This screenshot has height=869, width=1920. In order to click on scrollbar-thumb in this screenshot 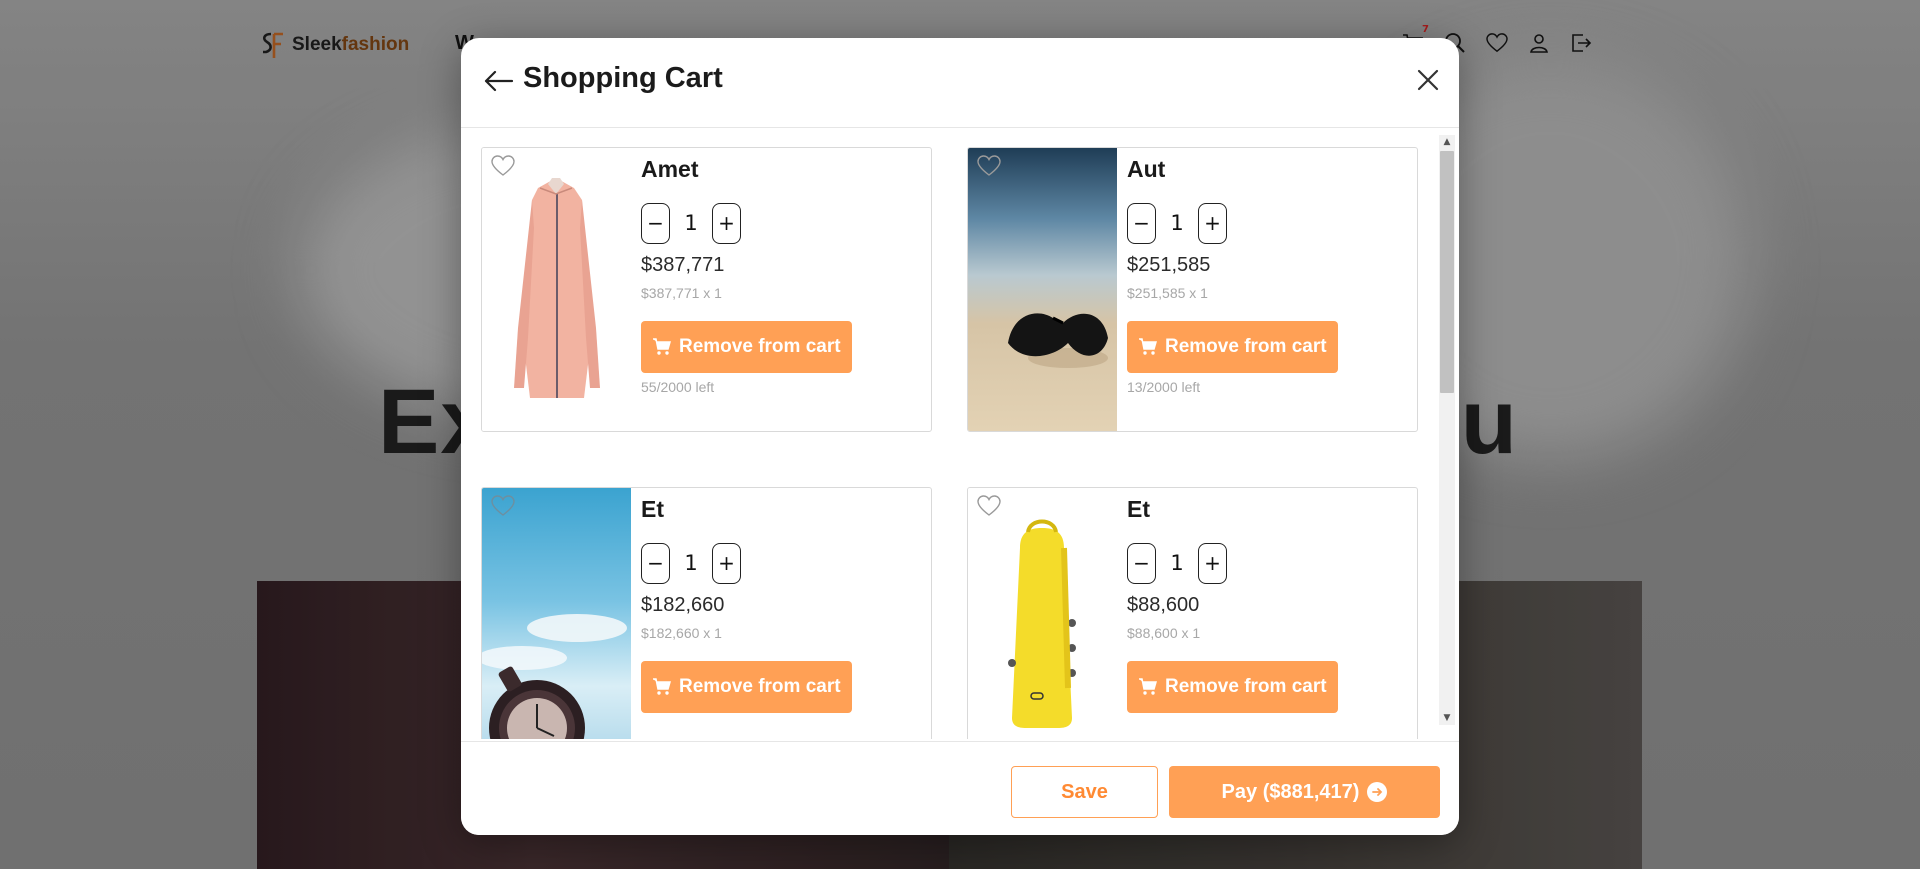, I will do `click(1447, 272)`.